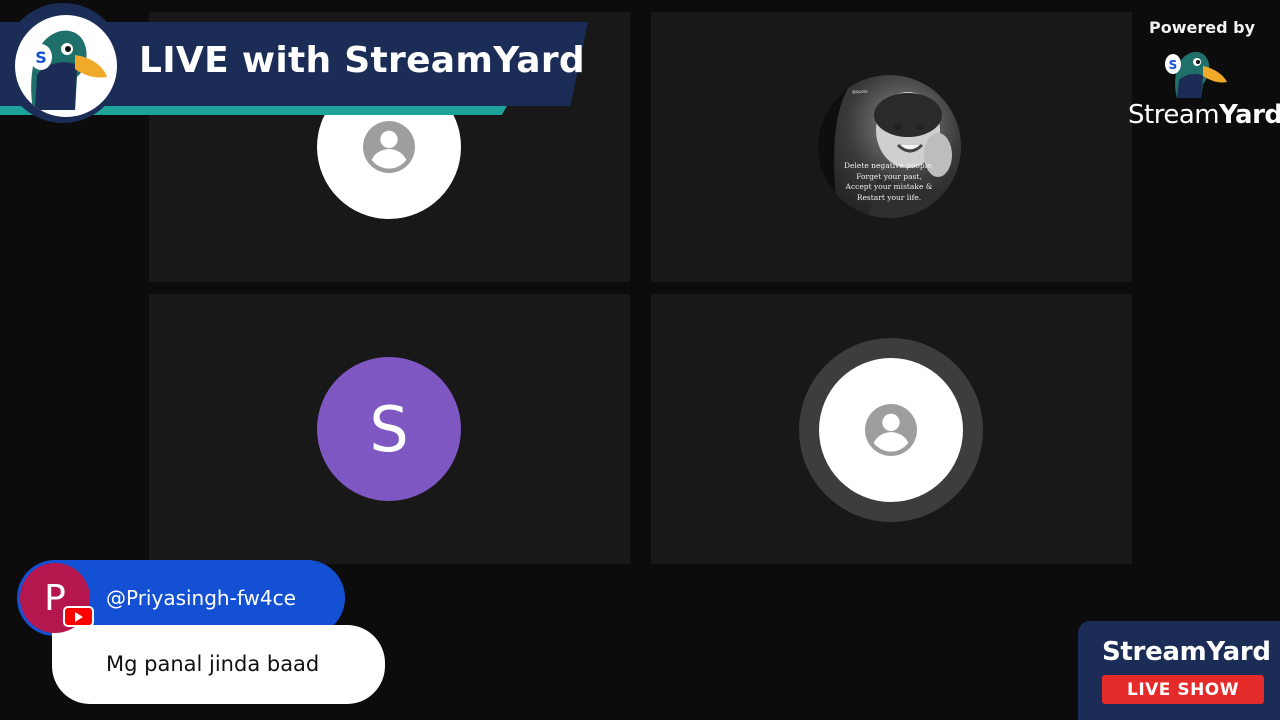 The width and height of the screenshot is (1280, 720). I want to click on caption-line-1: Delete negative people,, so click(889, 165).